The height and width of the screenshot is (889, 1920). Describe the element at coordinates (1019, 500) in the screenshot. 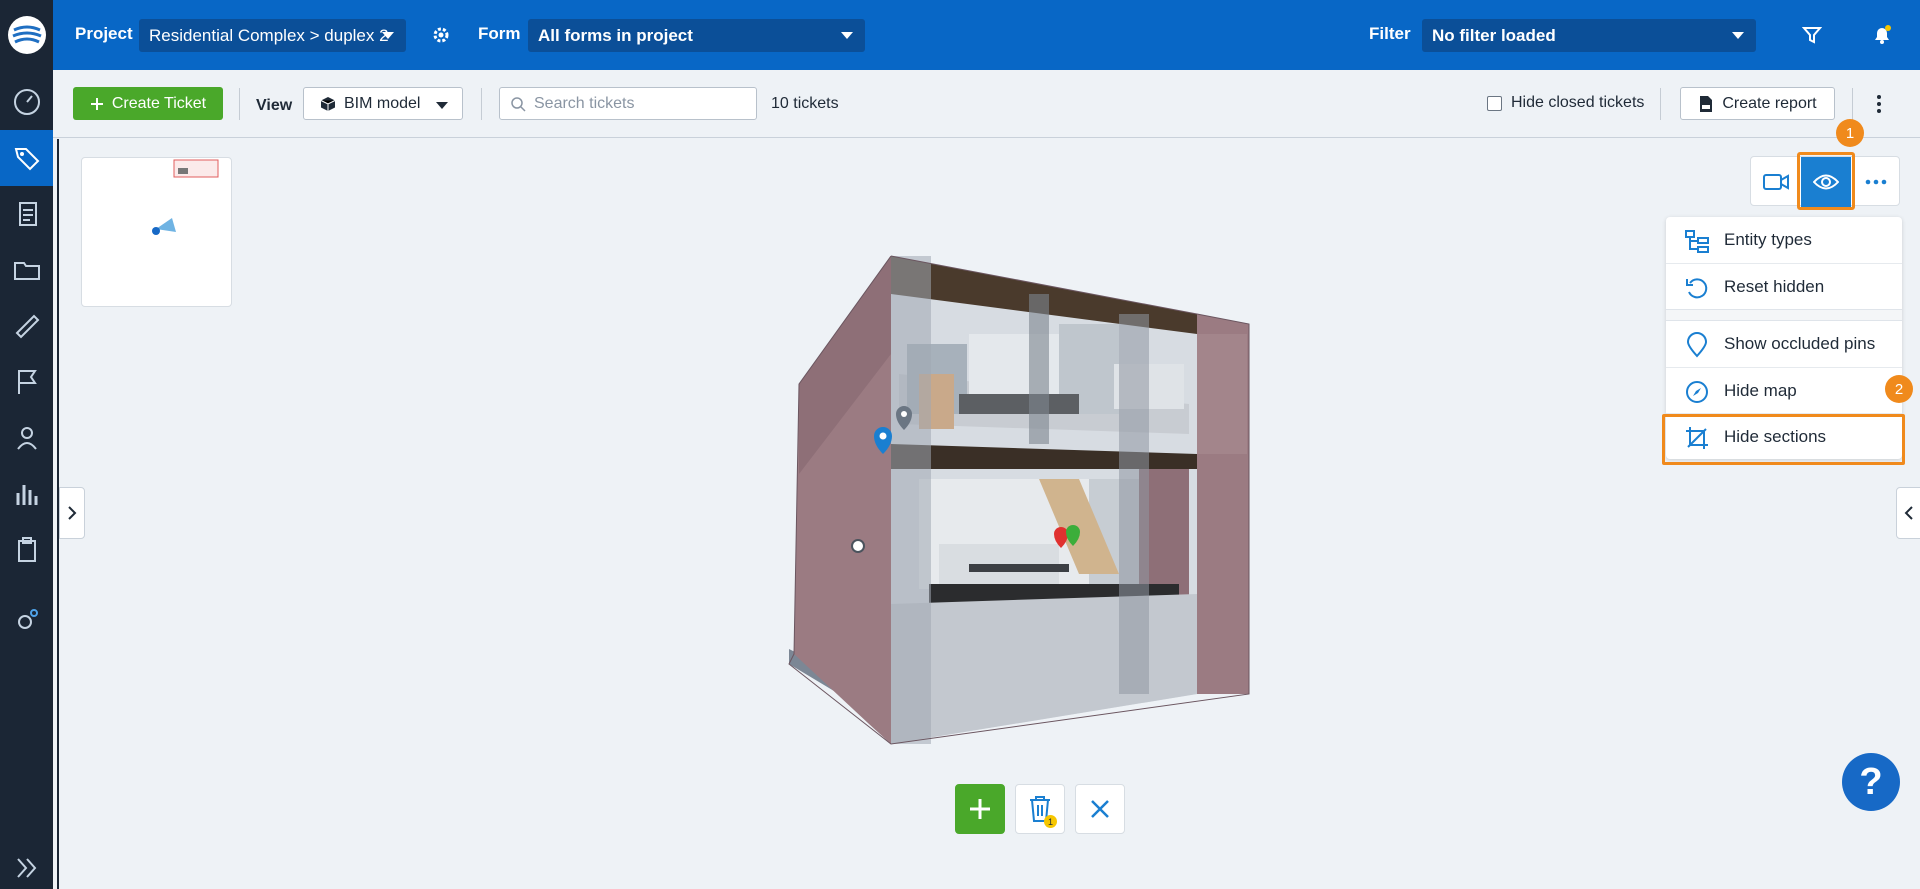

I see `bim-model-3d` at that location.